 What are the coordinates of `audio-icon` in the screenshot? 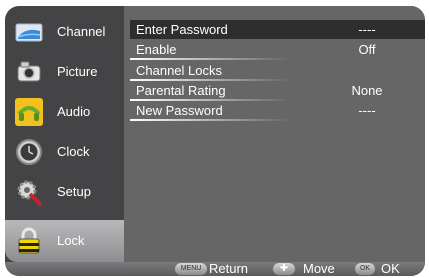 It's located at (29, 112).